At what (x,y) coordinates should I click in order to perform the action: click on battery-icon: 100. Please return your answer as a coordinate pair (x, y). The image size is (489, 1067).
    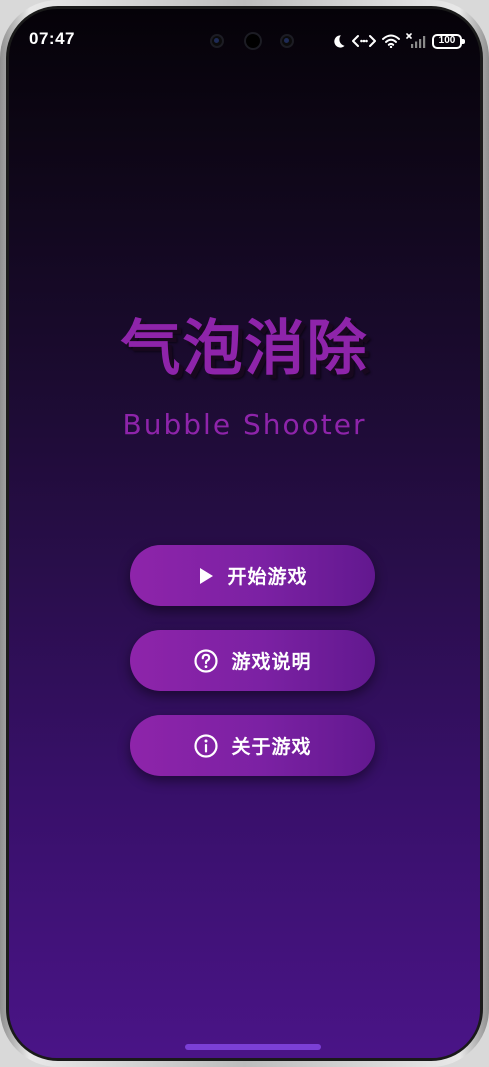
    Looking at the image, I should click on (448, 41).